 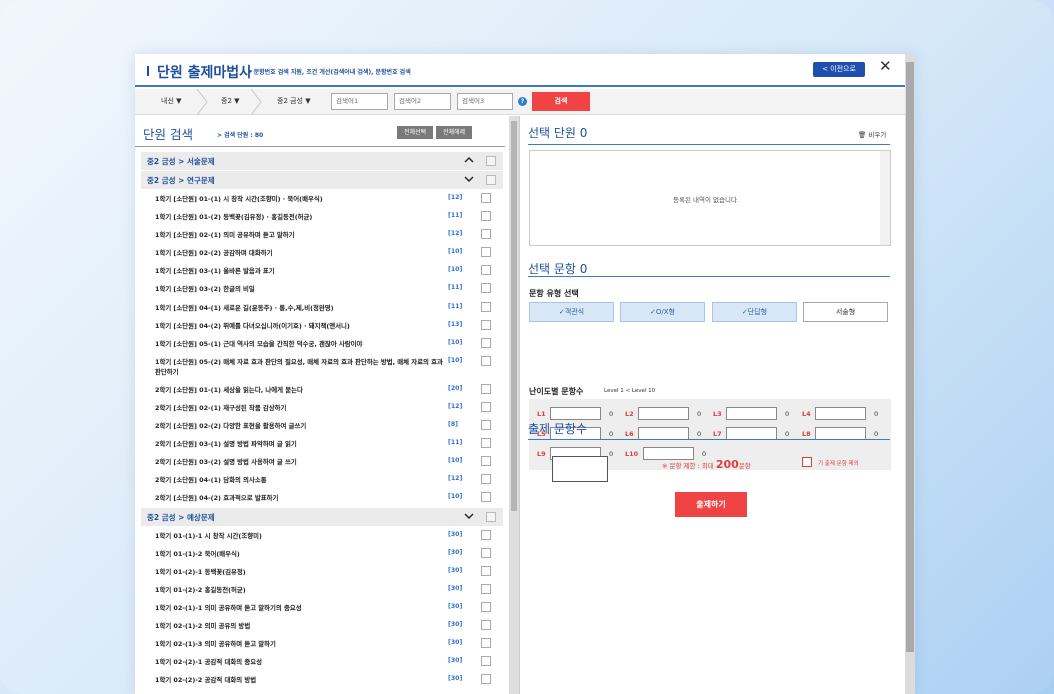 I want to click on unit-count-badge: [11], so click(x=455, y=288).